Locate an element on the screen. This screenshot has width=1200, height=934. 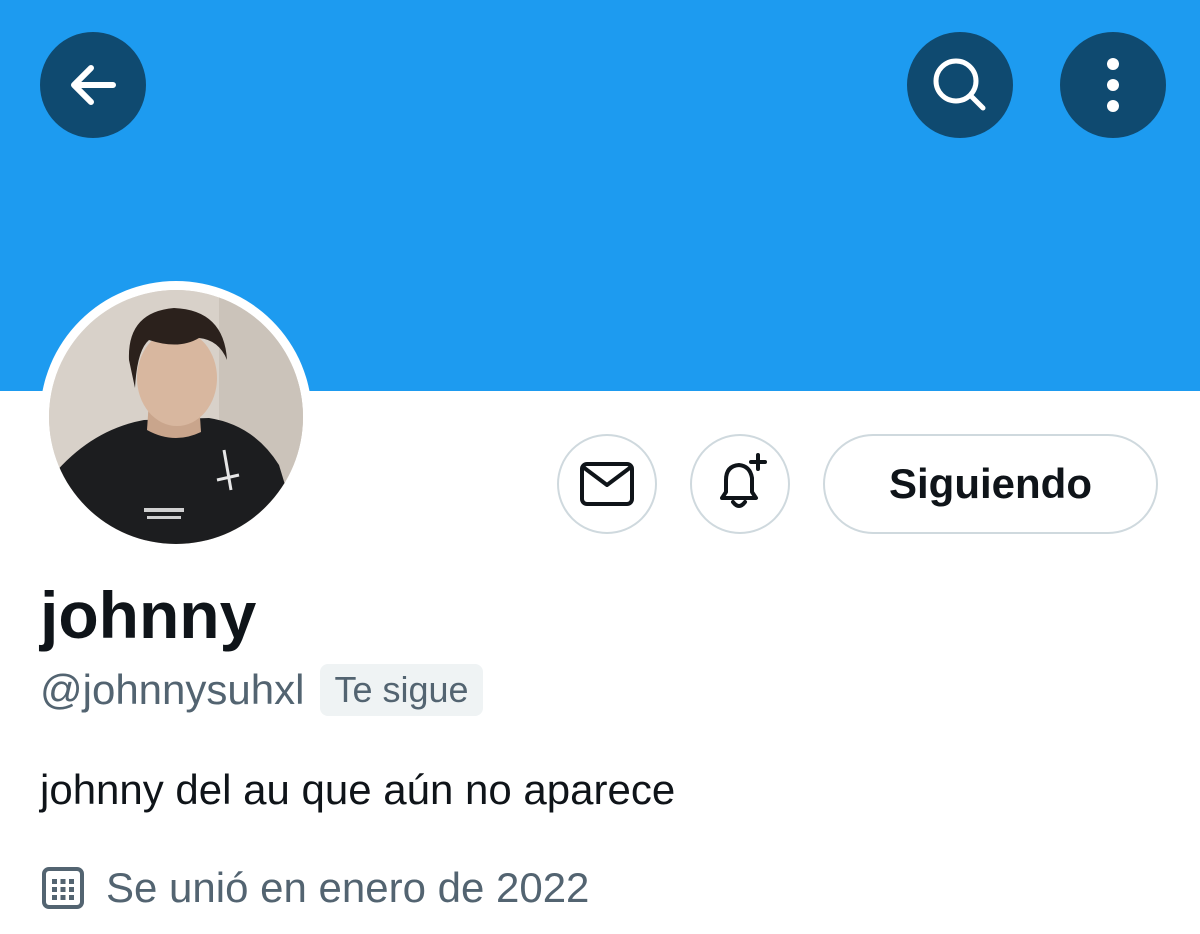
envelope-icon is located at coordinates (607, 484).